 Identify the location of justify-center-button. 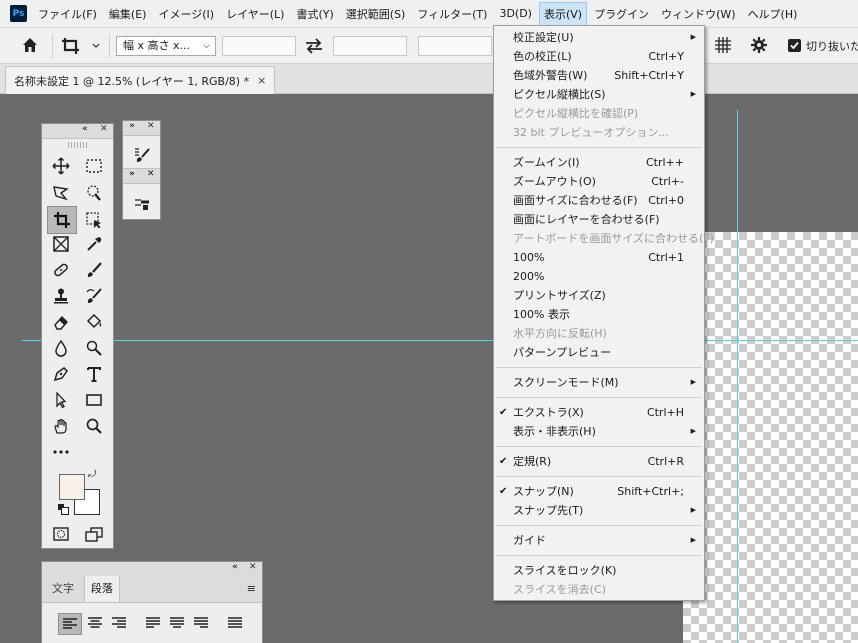
(177, 624).